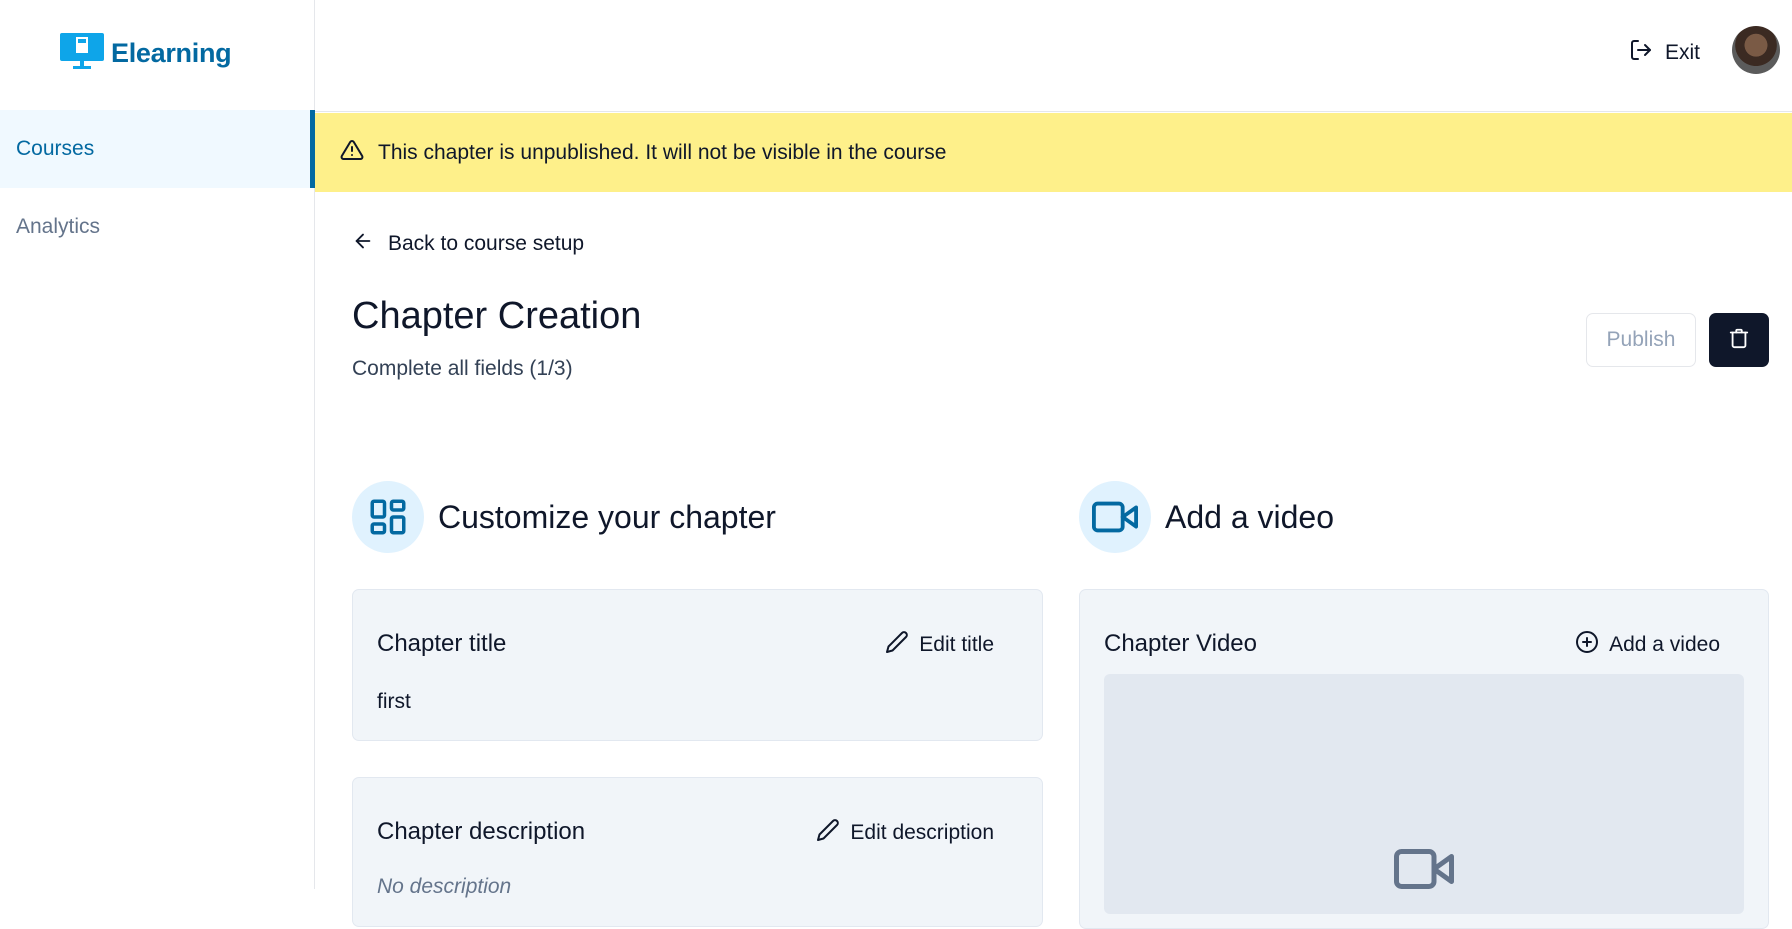 The width and height of the screenshot is (1792, 929). I want to click on avatar, so click(1756, 50).